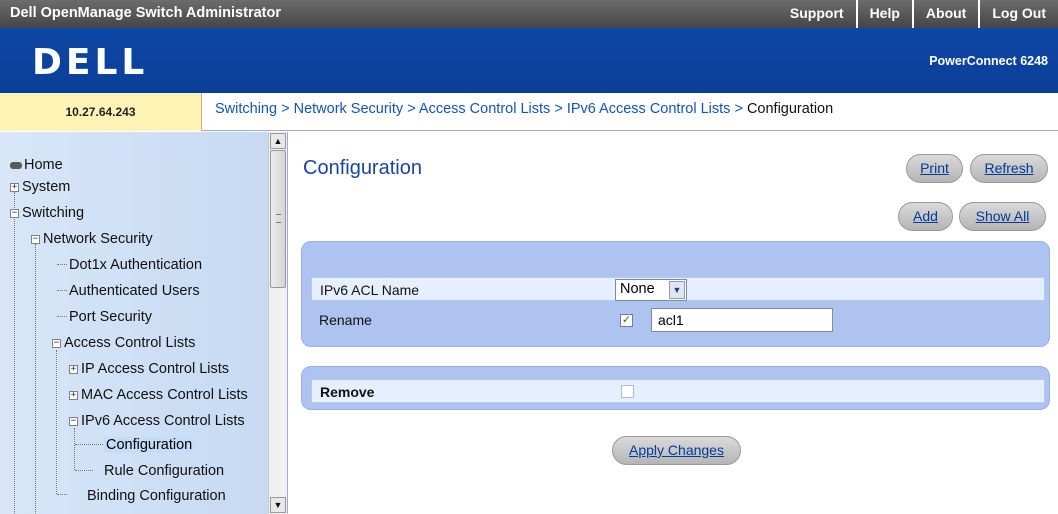 This screenshot has width=1058, height=514. I want to click on scroll-thumb, so click(278, 219).